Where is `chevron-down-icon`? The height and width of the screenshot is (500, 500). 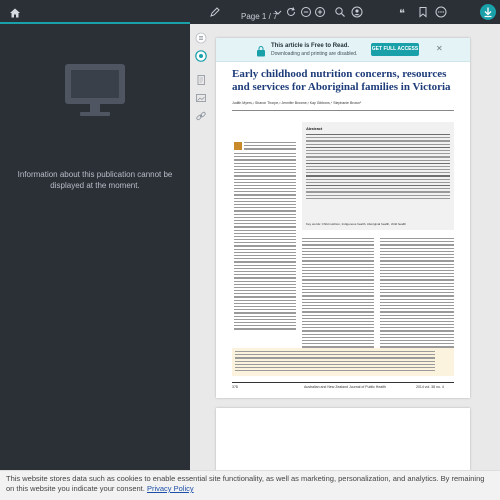
chevron-down-icon is located at coordinates (278, 12).